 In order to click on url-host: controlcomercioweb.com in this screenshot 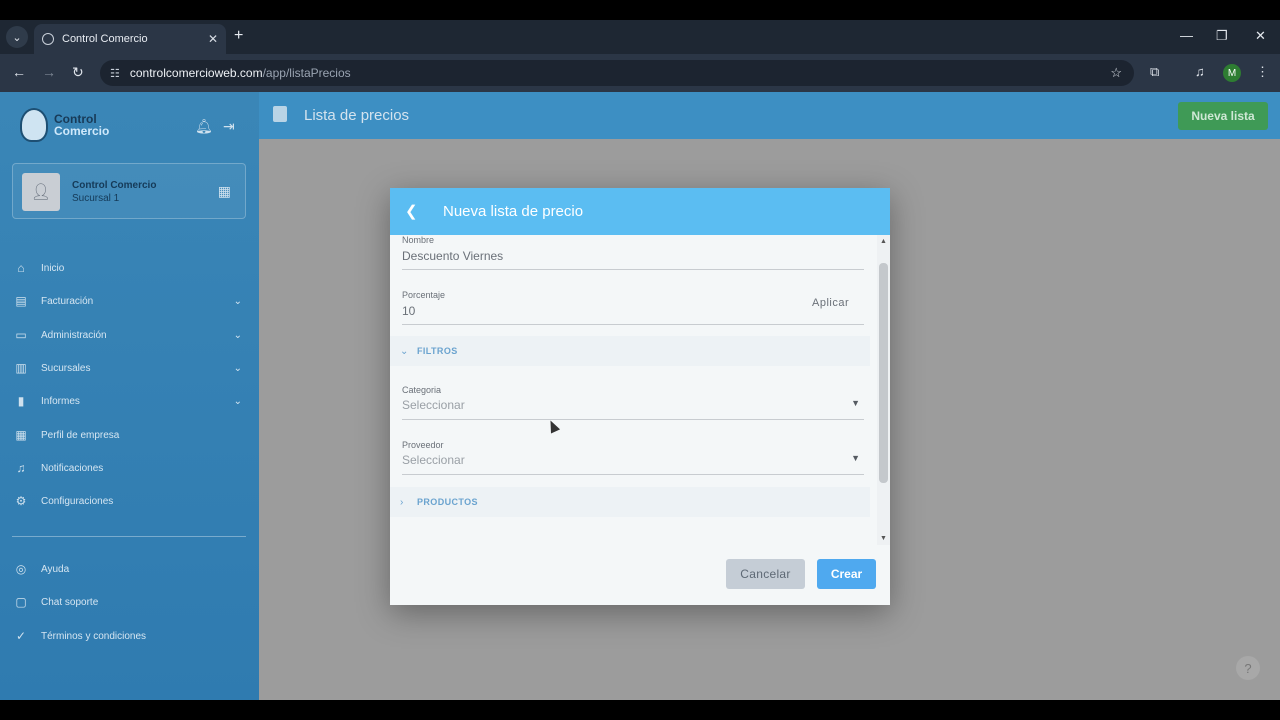, I will do `click(196, 73)`.